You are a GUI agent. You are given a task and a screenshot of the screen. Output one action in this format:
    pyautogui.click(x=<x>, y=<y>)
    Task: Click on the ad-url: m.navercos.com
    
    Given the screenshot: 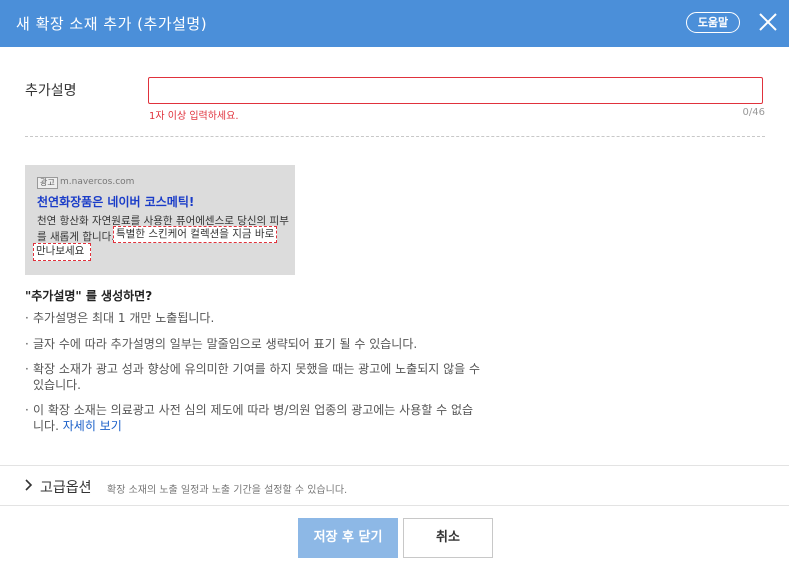 What is the action you would take?
    pyautogui.click(x=97, y=182)
    